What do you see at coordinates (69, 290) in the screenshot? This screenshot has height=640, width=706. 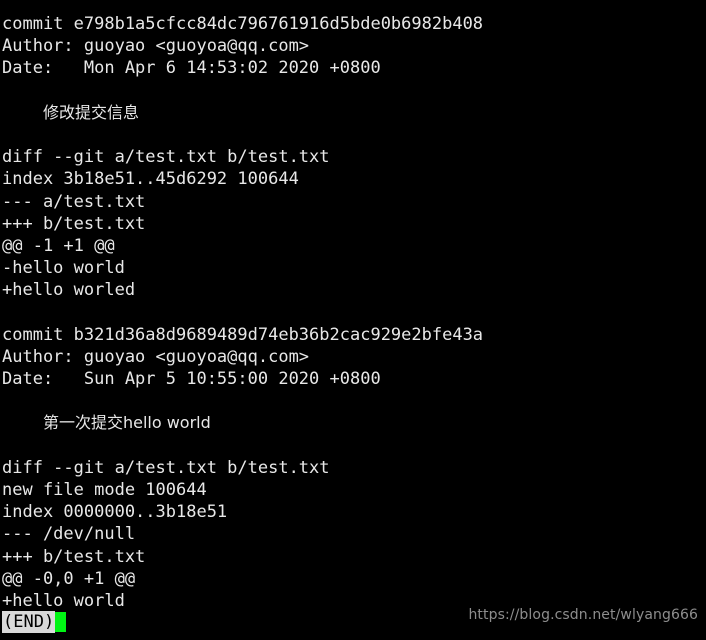 I see `terminal-line: +hello worled` at bounding box center [69, 290].